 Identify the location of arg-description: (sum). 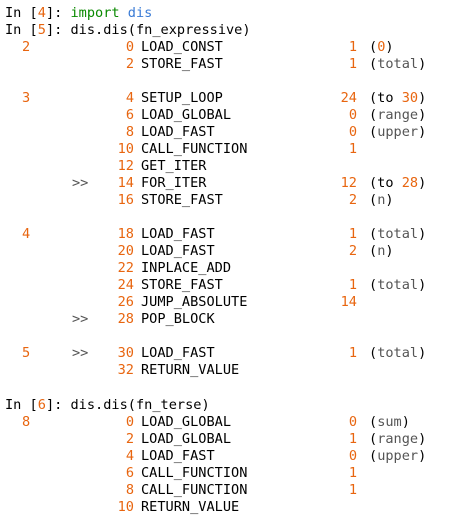
(389, 422).